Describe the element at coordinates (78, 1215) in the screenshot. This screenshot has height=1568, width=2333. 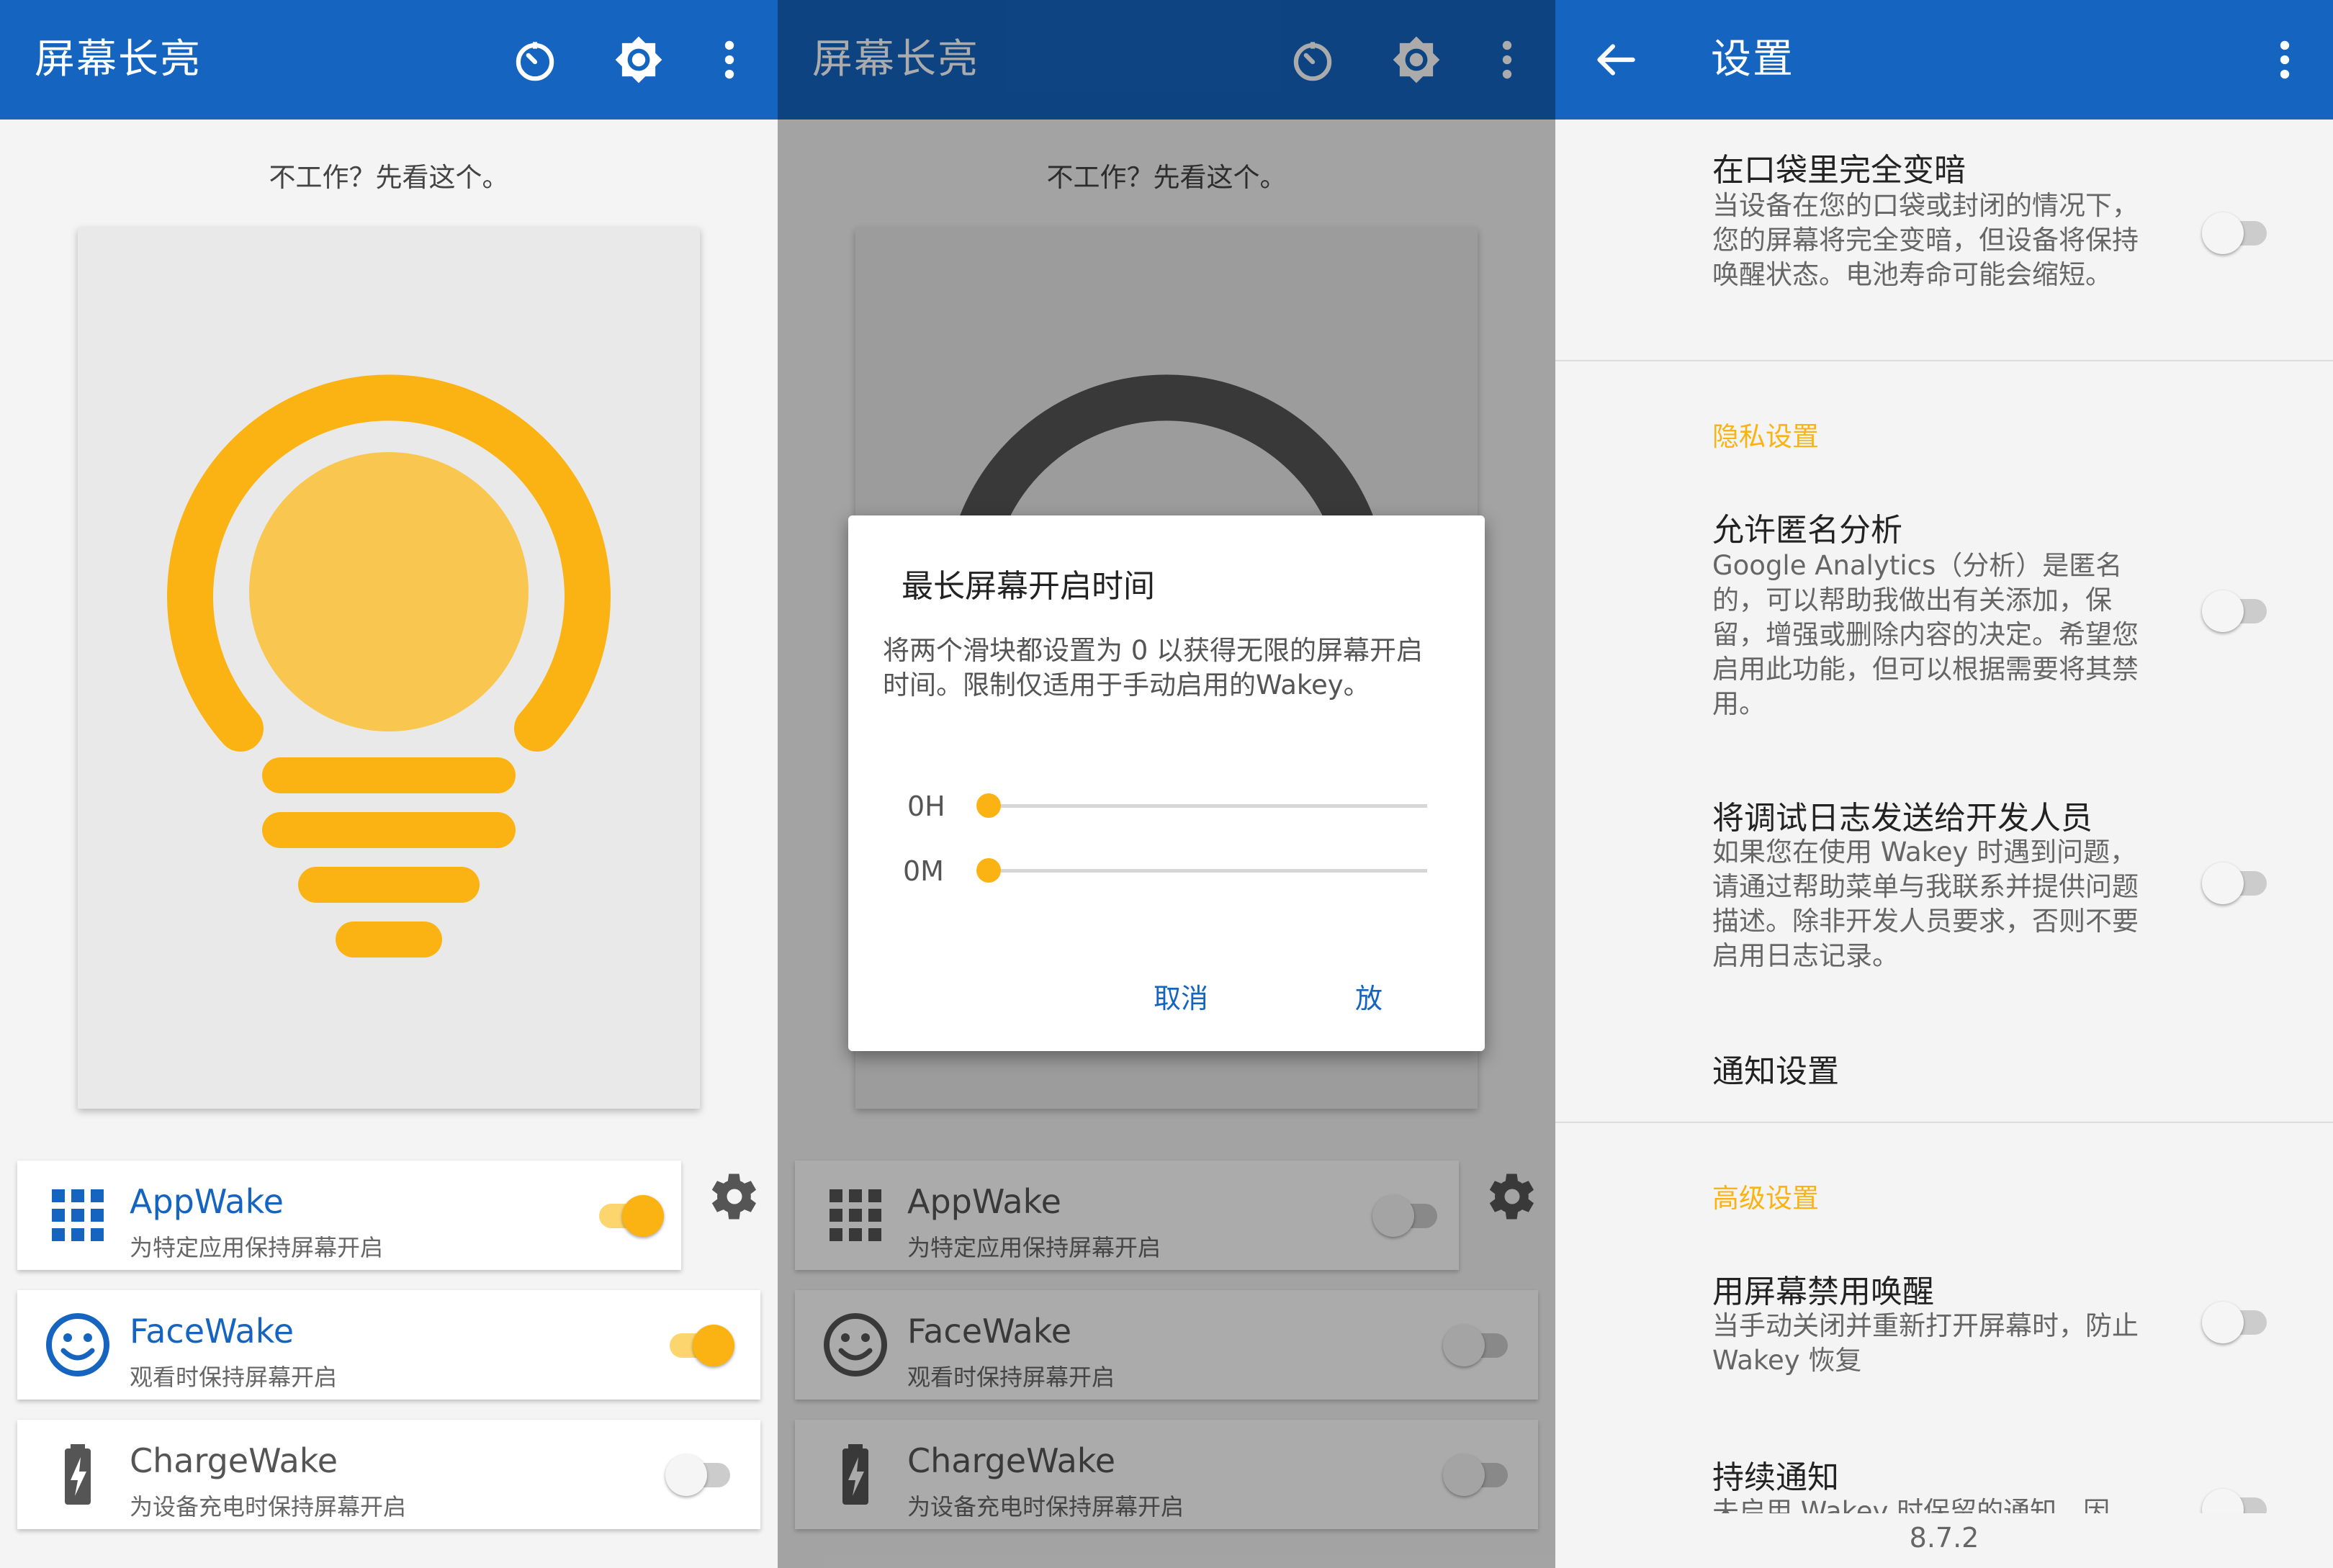
I see `apps-grid-icon` at that location.